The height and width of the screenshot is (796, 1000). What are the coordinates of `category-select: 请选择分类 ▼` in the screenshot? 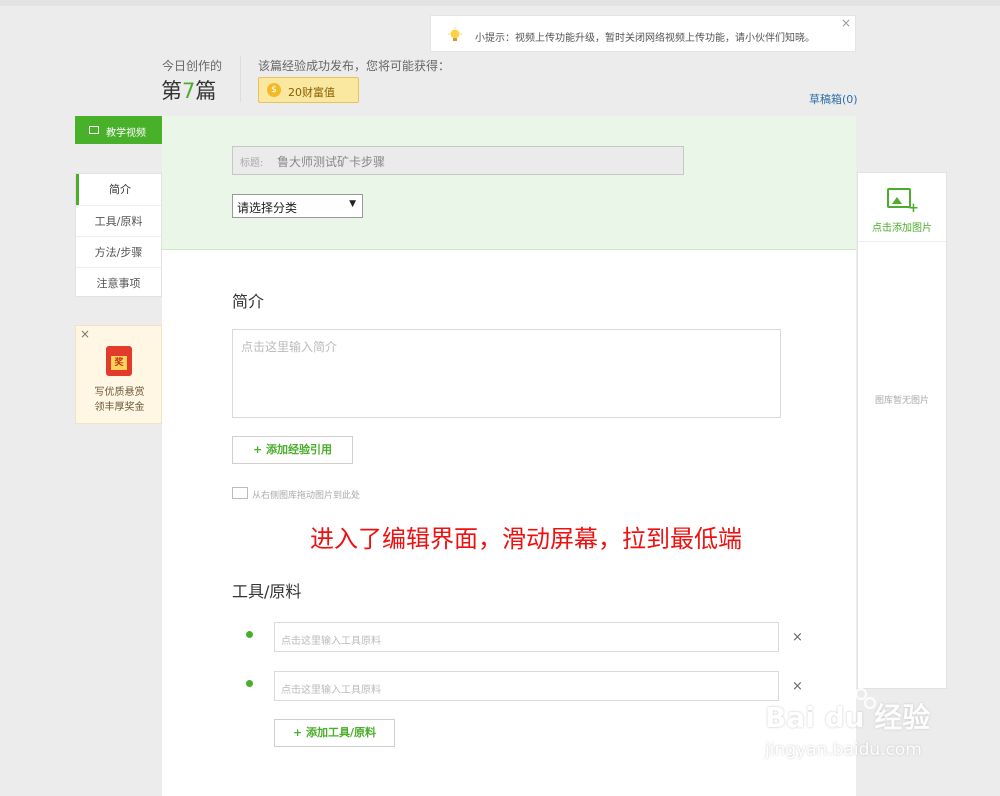 It's located at (297, 206).